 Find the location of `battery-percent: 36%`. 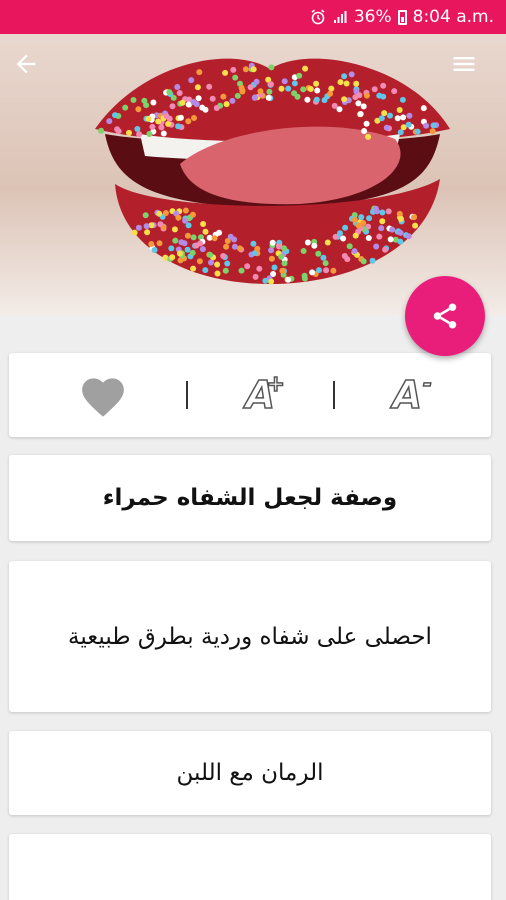

battery-percent: 36% is located at coordinates (372, 17).